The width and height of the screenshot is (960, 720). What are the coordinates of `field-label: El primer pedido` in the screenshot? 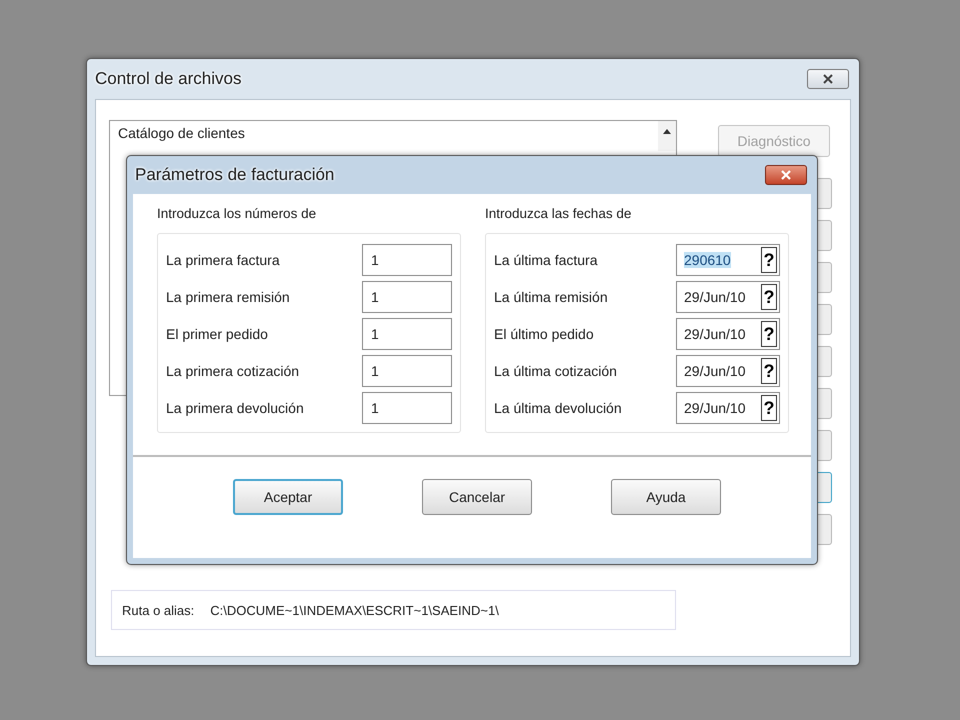 It's located at (217, 334).